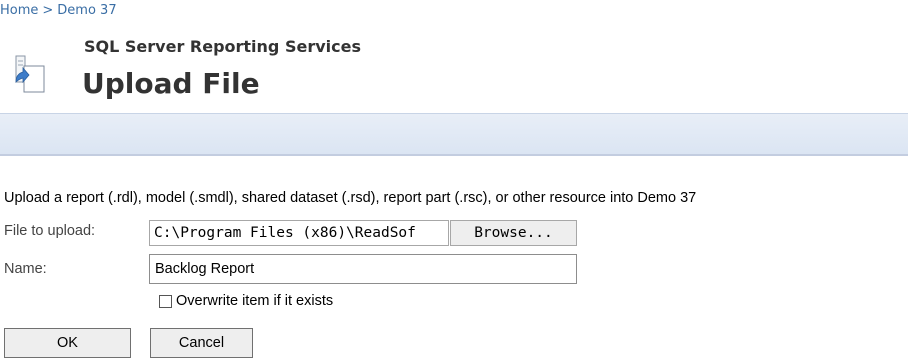  Describe the element at coordinates (201, 343) in the screenshot. I see `cancel-button: Cancel` at that location.